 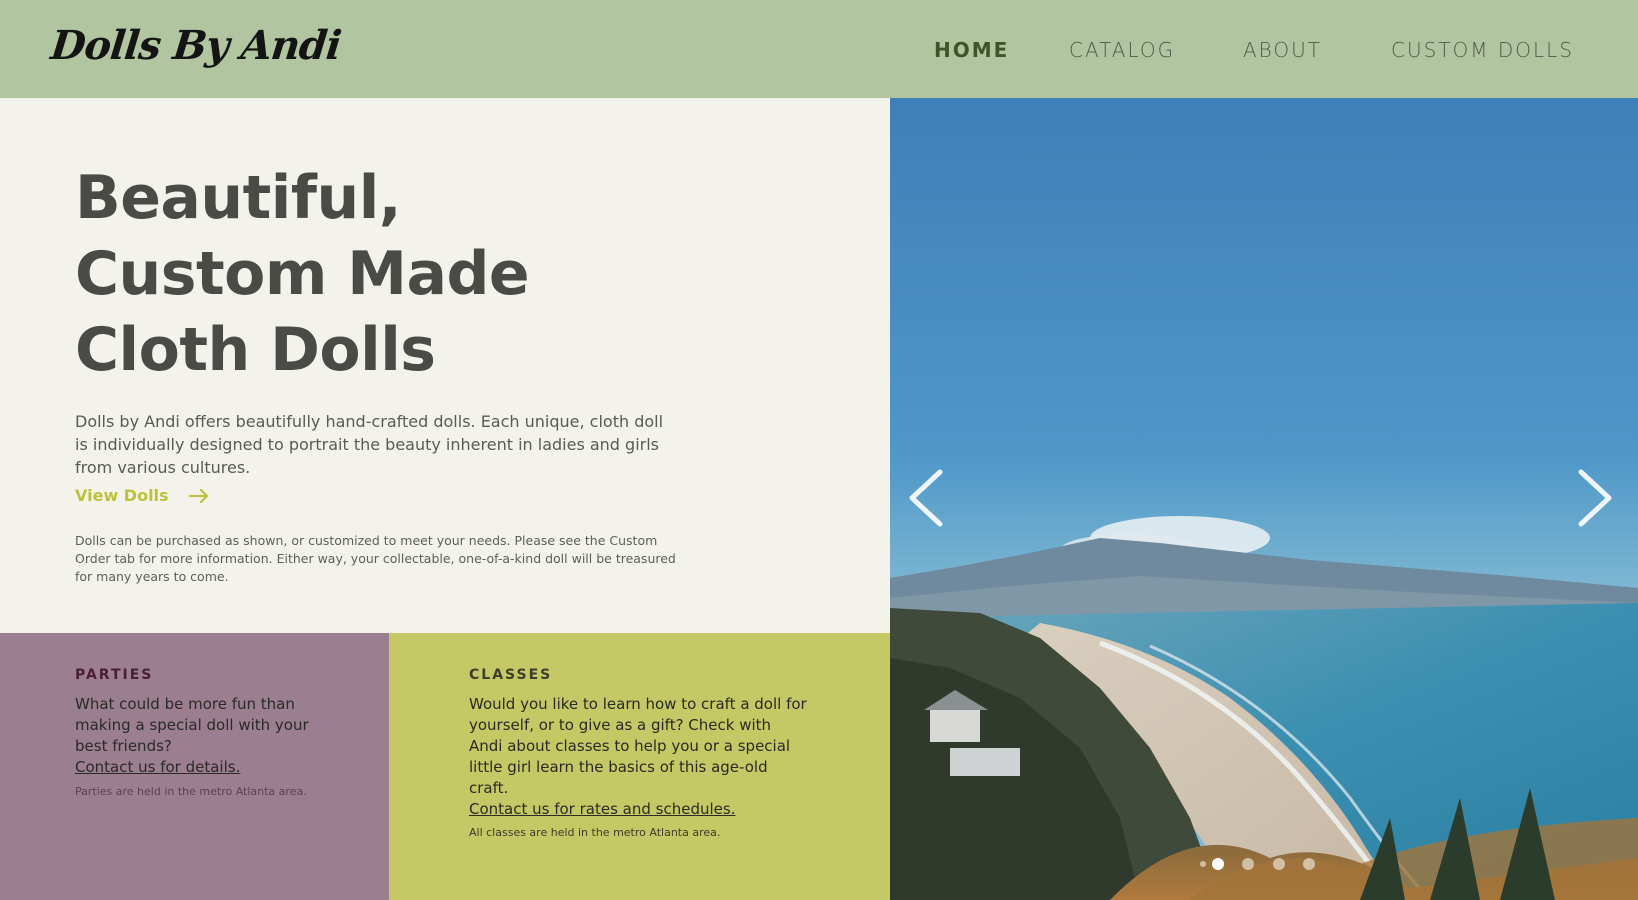 What do you see at coordinates (511, 675) in the screenshot?
I see `classes-heading: CLASSES` at bounding box center [511, 675].